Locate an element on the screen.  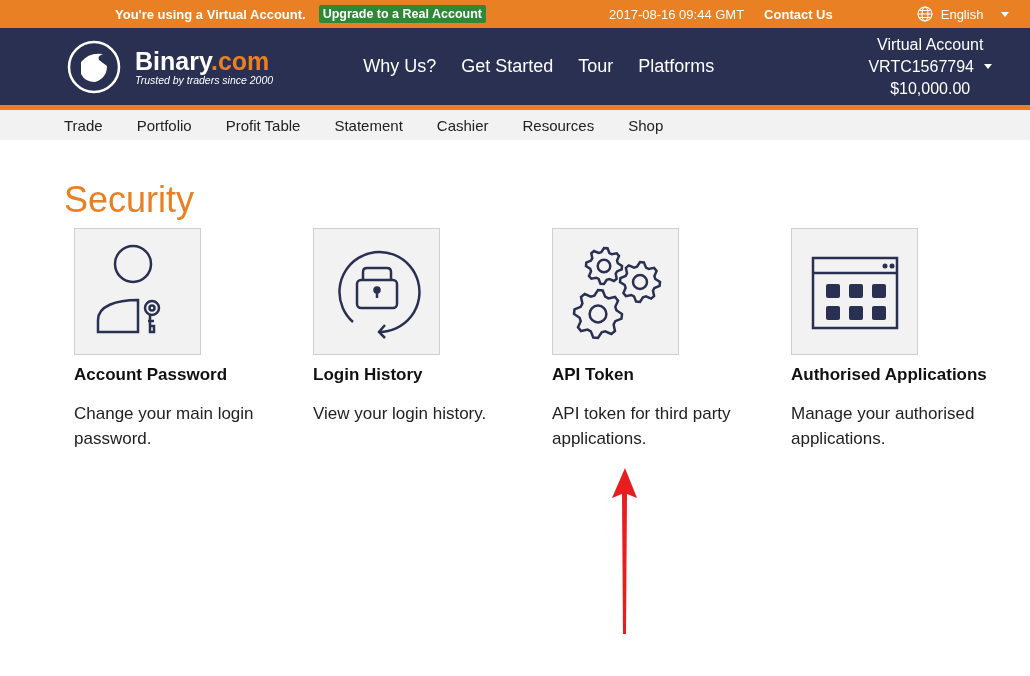
nav-link: Tour is located at coordinates (596, 66).